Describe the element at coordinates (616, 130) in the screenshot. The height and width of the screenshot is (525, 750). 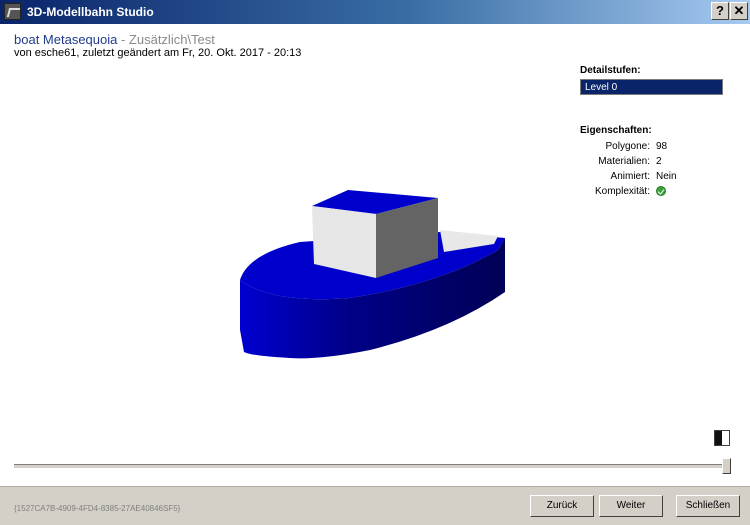
I see `properties-heading: Eigenschaften:` at that location.